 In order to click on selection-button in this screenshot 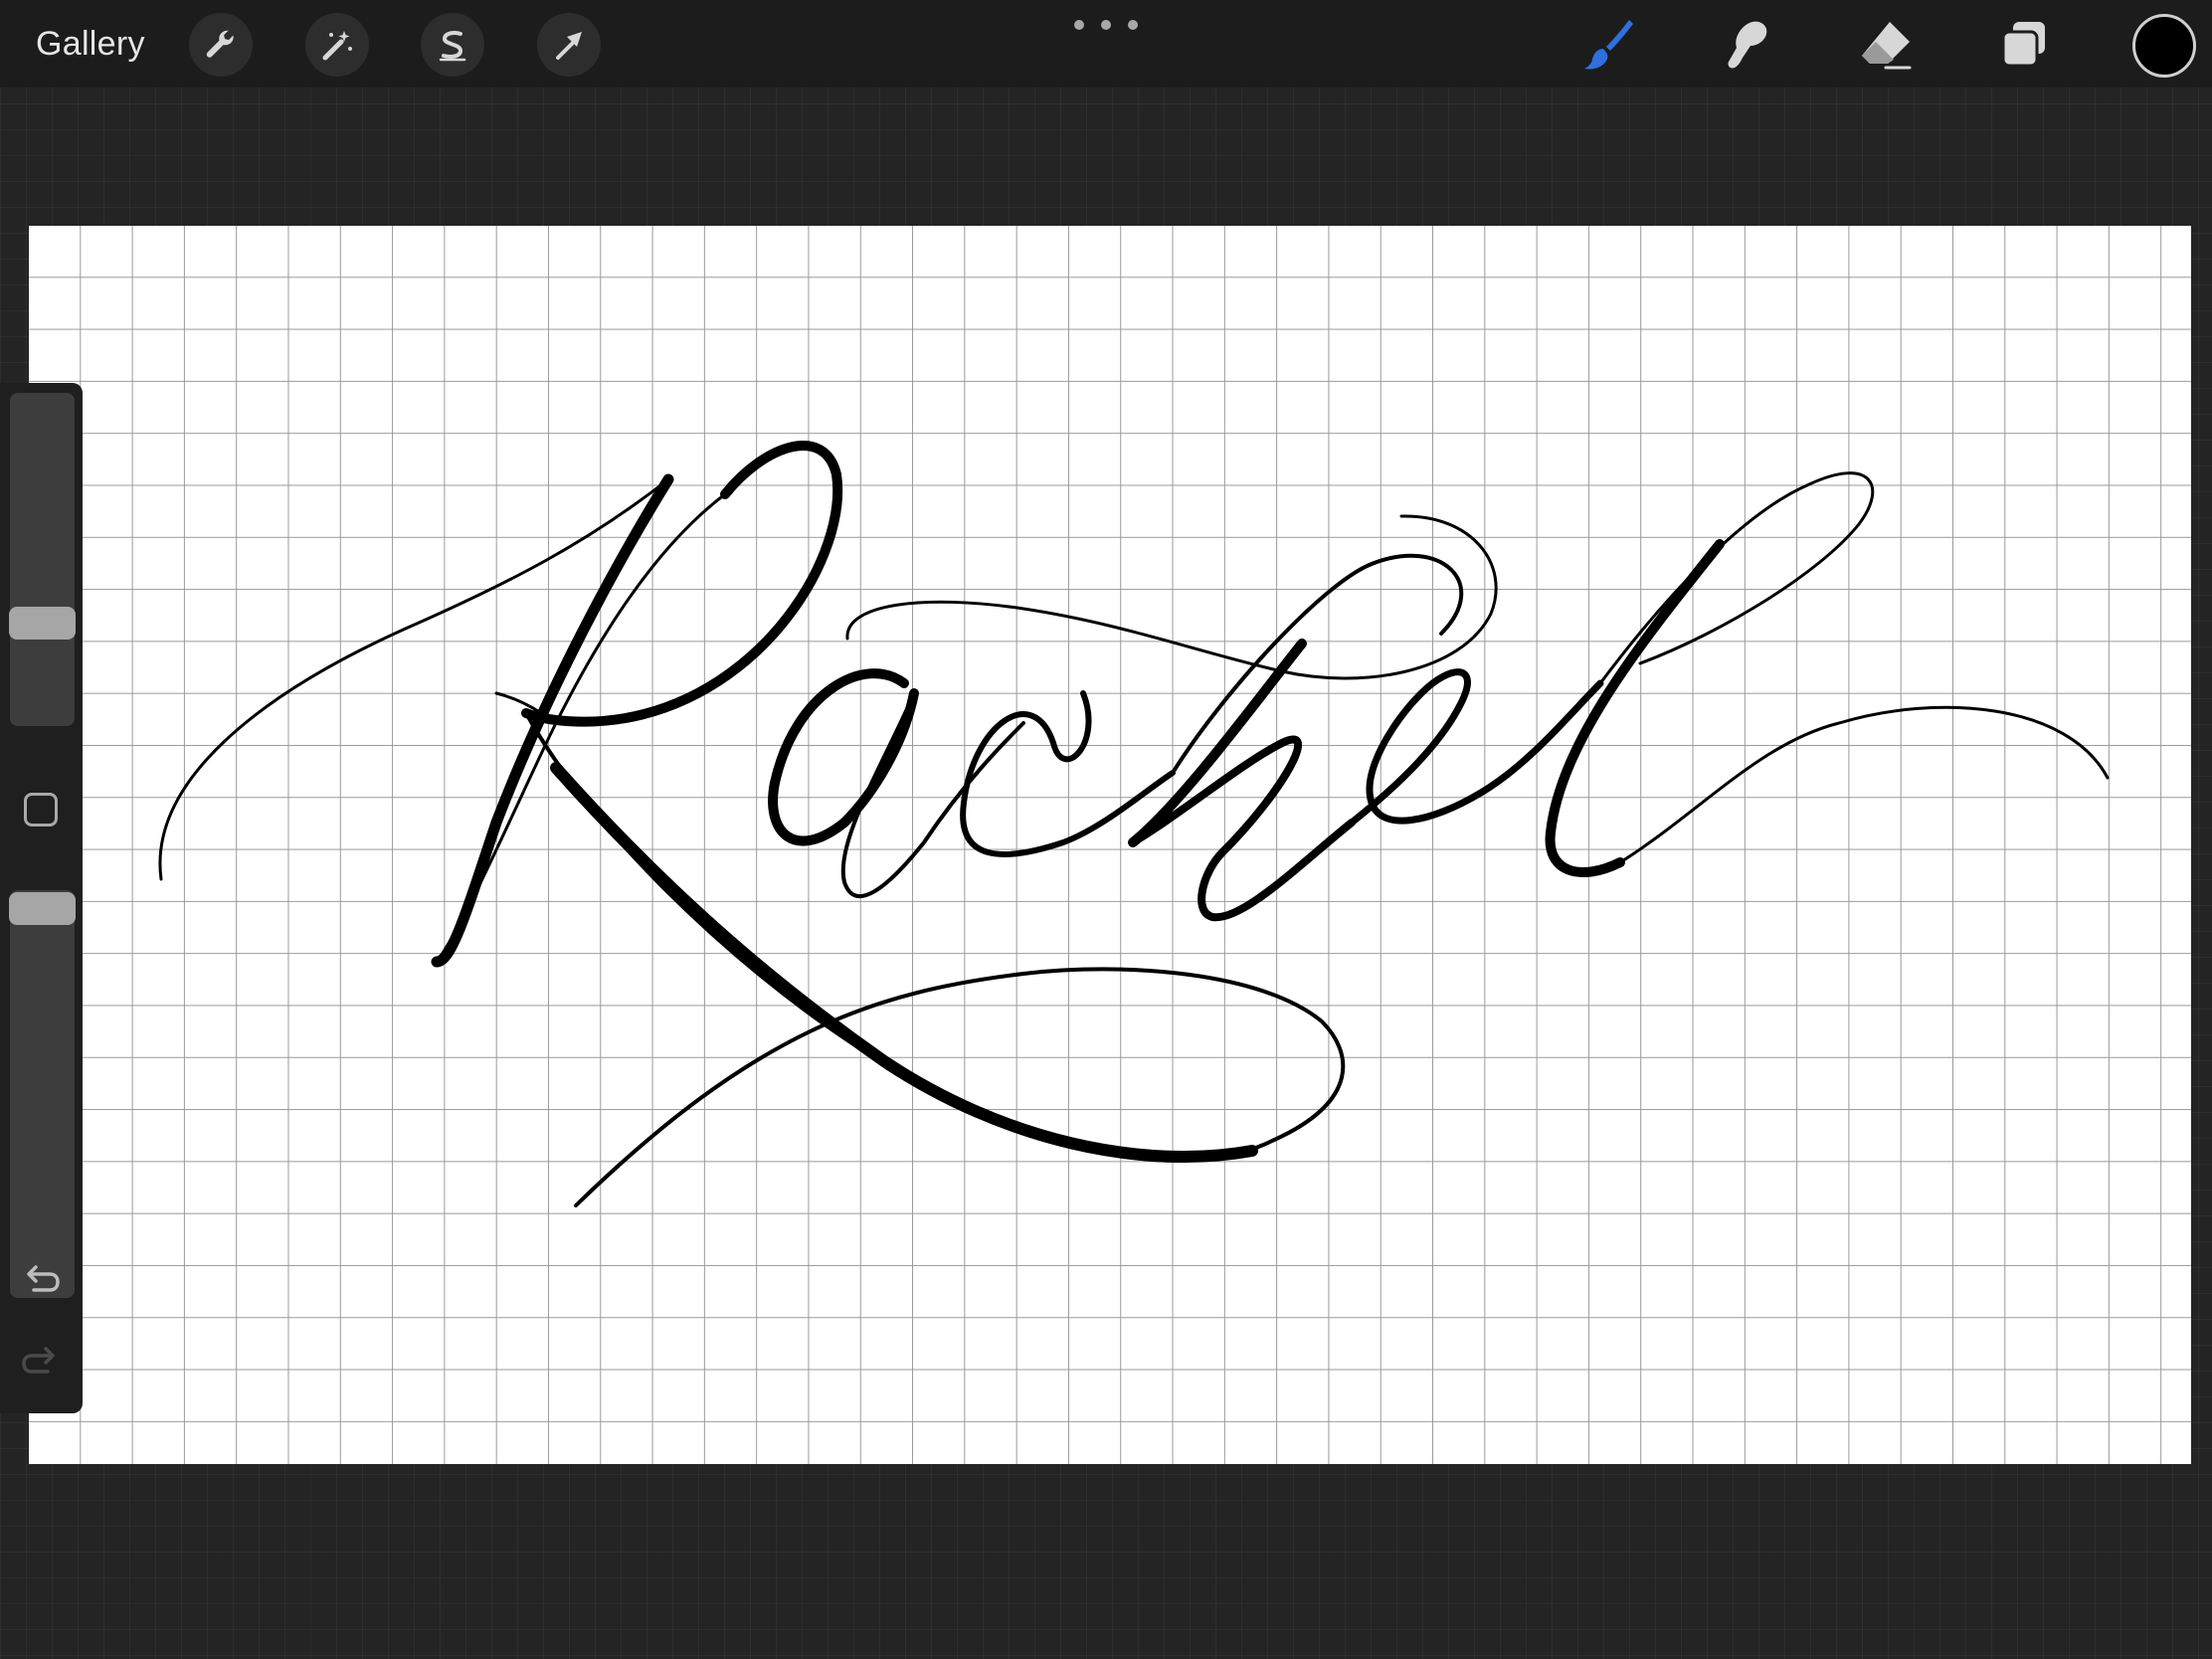, I will do `click(452, 45)`.